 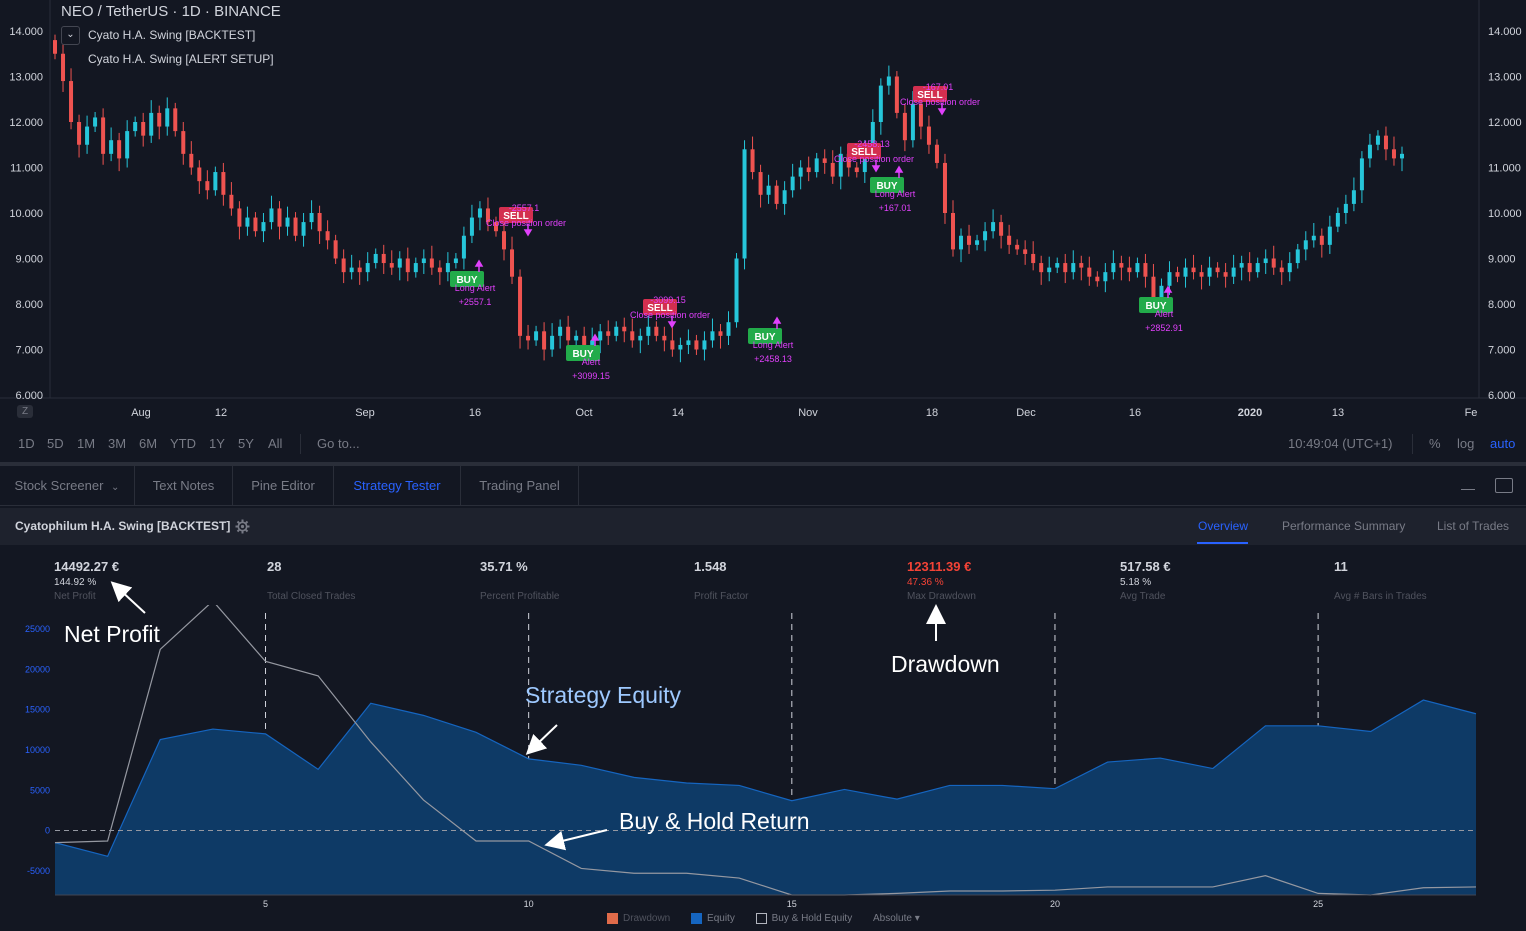 I want to click on y-tick-label-left: 12.000, so click(x=26, y=123).